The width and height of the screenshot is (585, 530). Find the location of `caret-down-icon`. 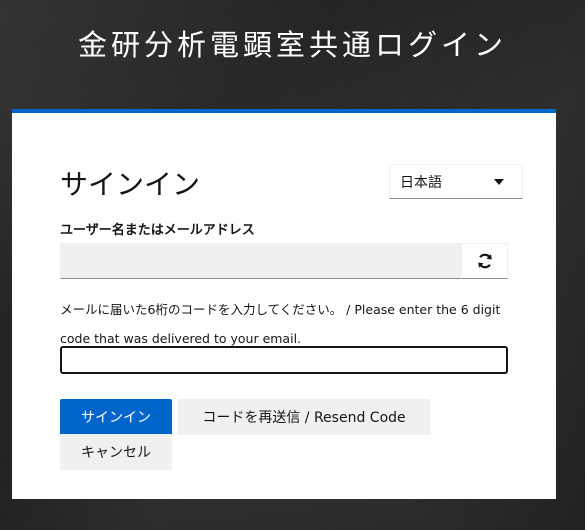

caret-down-icon is located at coordinates (499, 181).